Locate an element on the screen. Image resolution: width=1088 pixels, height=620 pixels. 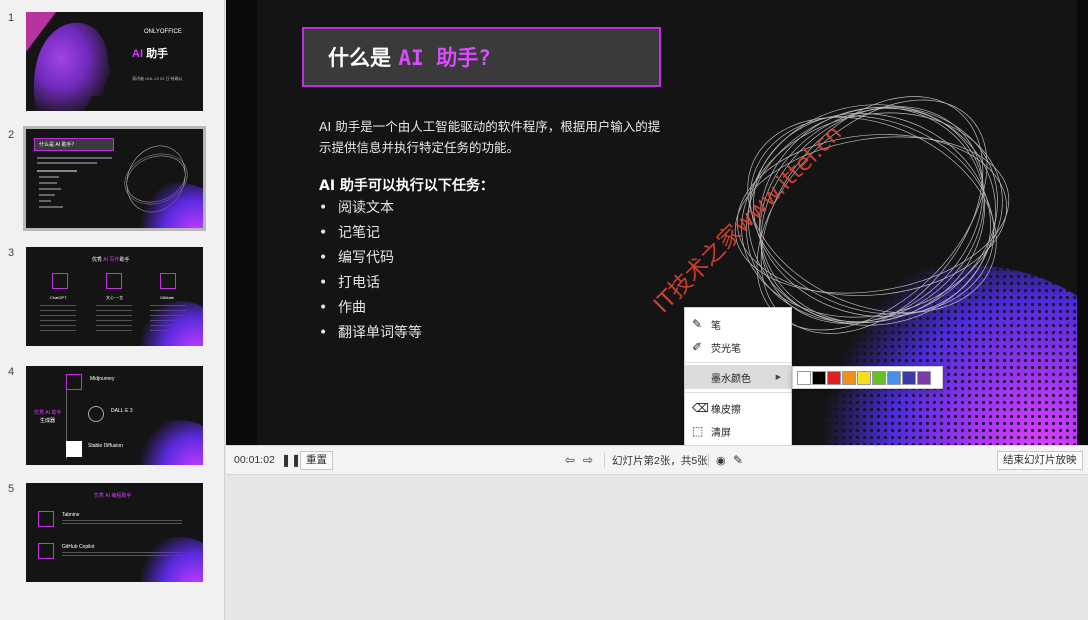
list-item: 阅读文本 is located at coordinates (370, 208).